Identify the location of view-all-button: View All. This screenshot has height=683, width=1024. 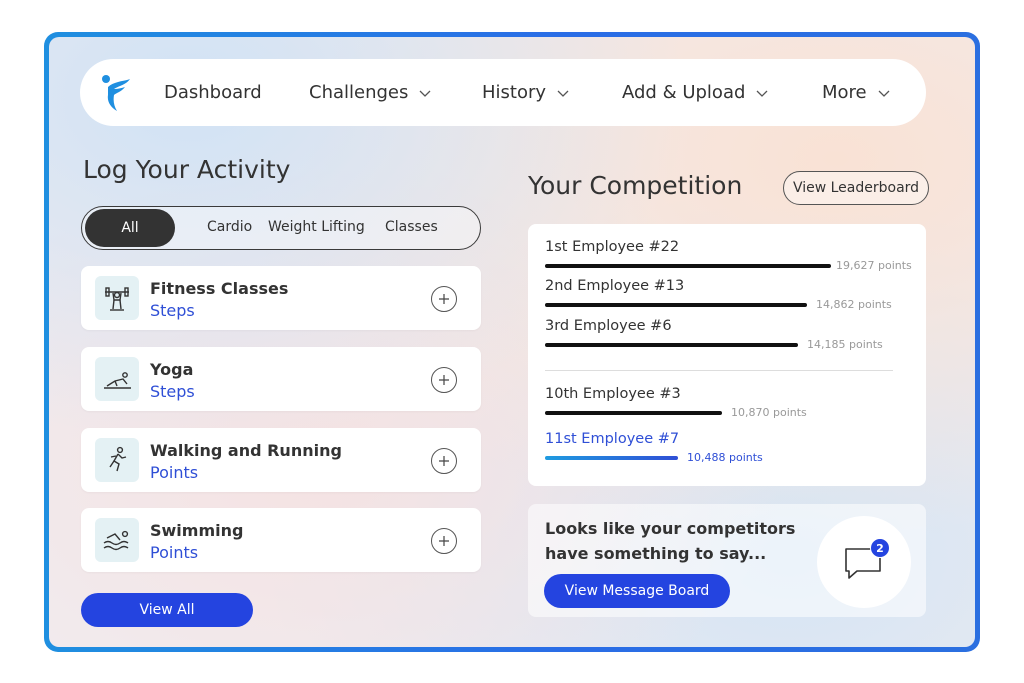
(167, 610).